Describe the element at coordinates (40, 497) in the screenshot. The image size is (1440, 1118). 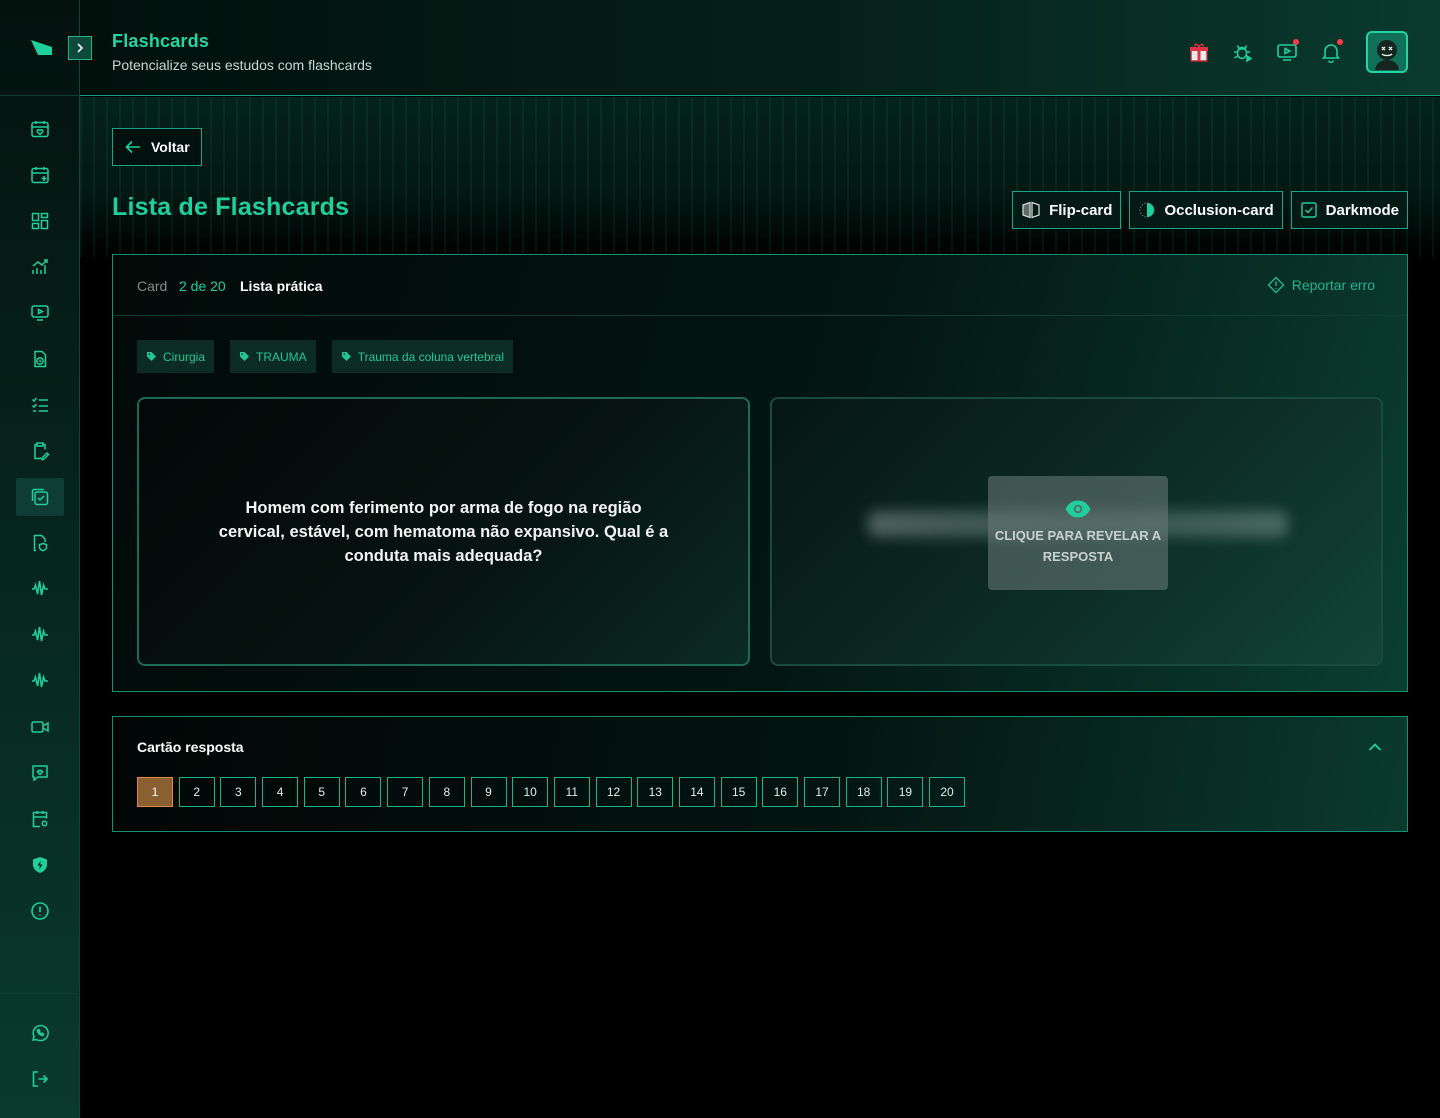
I see `sidebar-item-flashcards` at that location.